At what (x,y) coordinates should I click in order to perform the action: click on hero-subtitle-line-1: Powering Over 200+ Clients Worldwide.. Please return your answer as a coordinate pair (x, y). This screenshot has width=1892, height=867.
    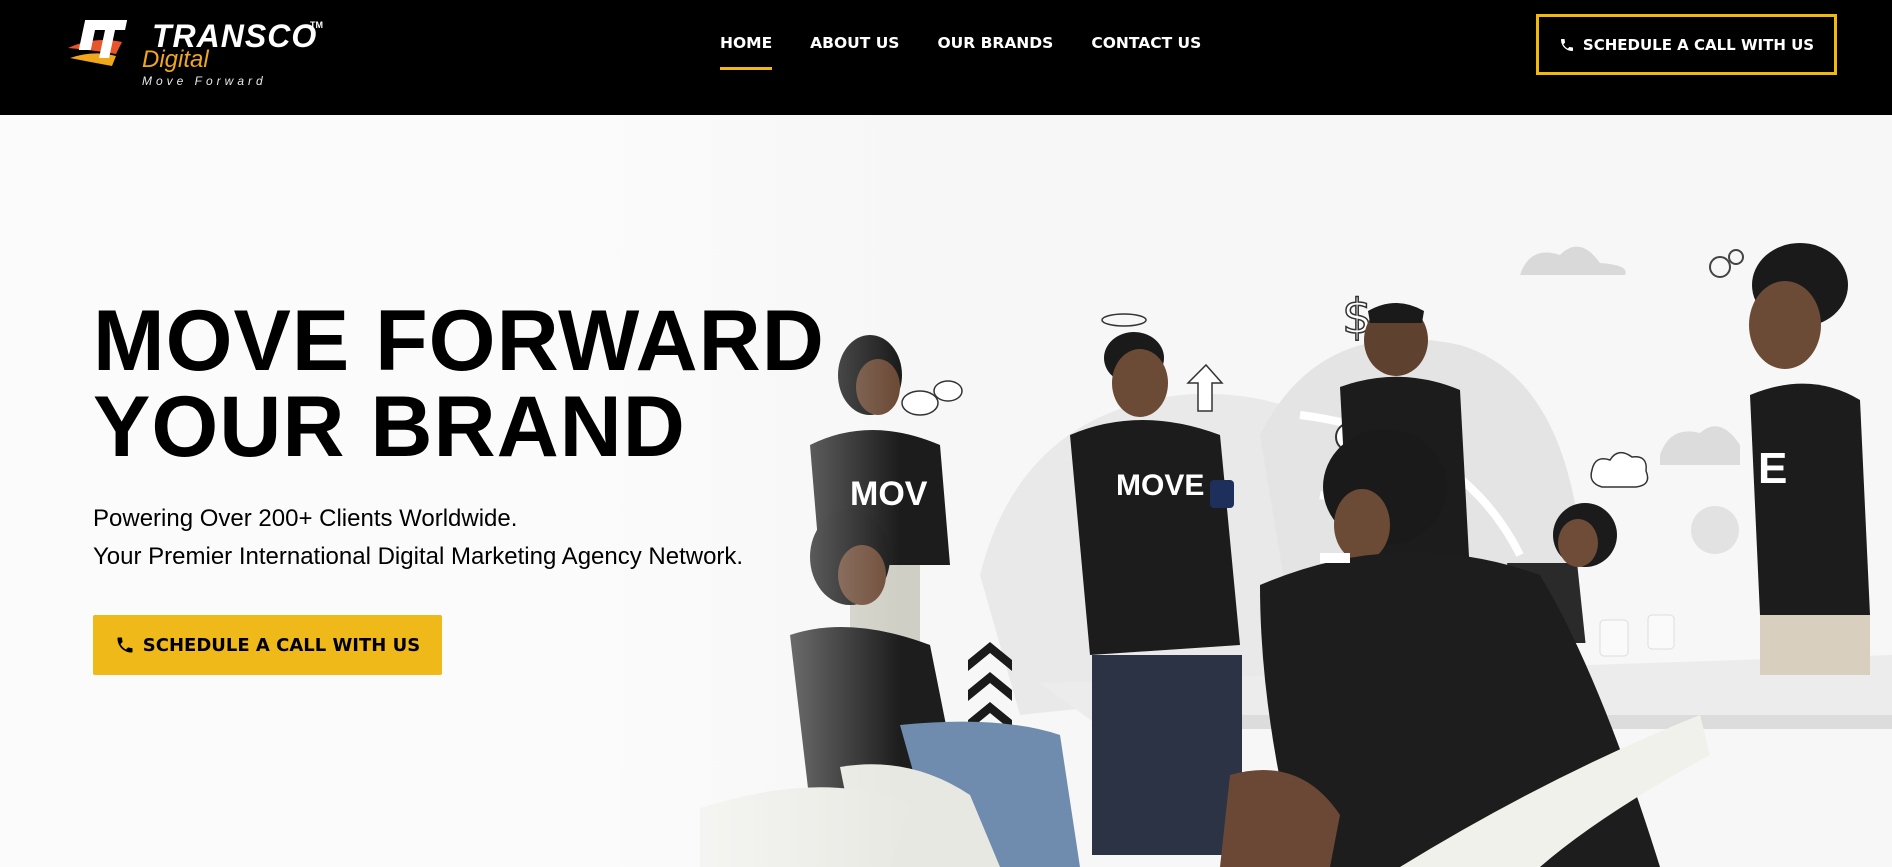
    Looking at the image, I should click on (305, 518).